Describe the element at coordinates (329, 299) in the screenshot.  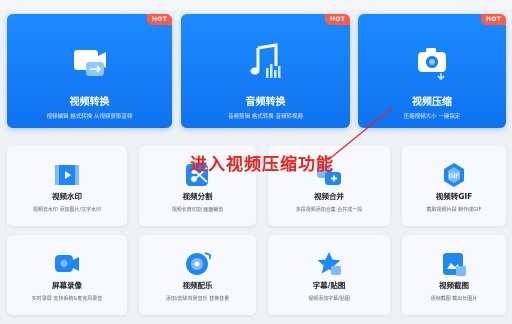
I see `card-subtitle: 视频添加字幕/贴图` at that location.